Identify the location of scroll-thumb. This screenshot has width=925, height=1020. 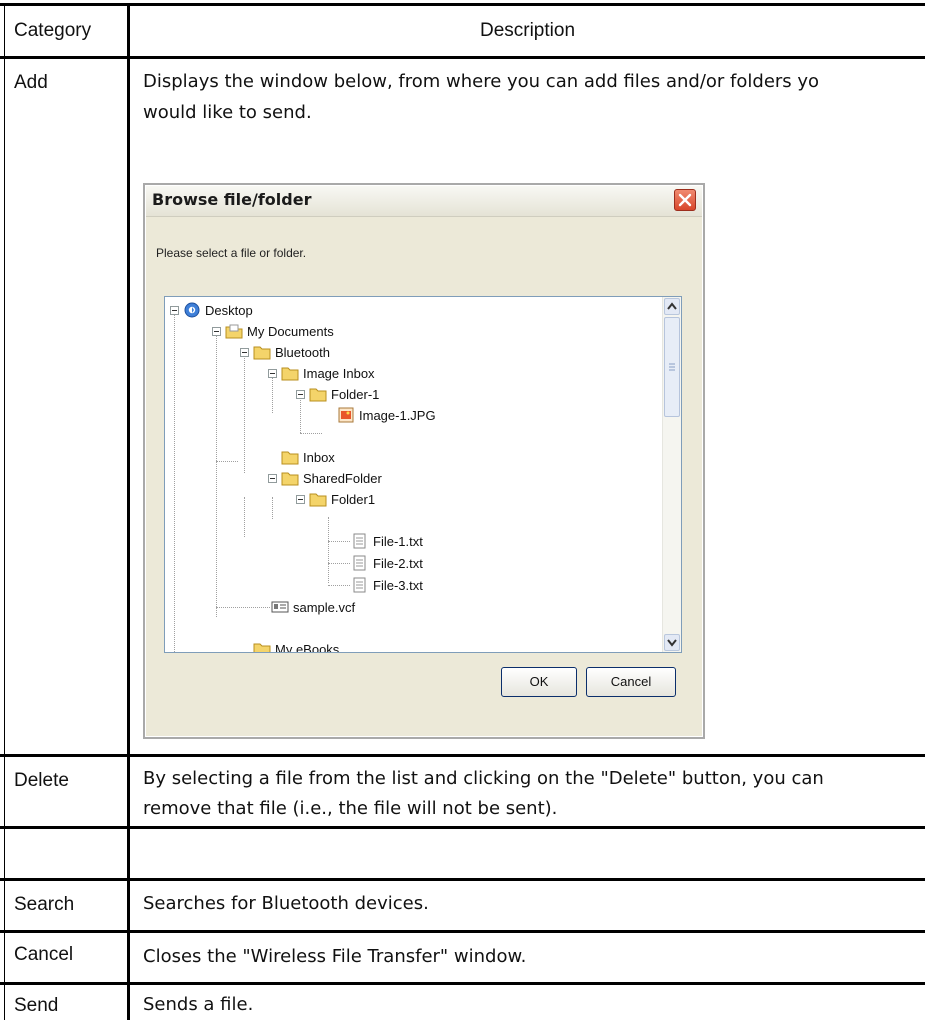
(672, 367).